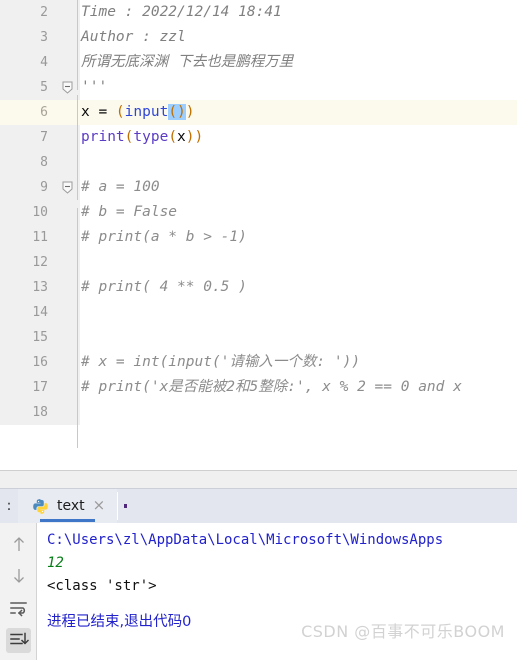  Describe the element at coordinates (77, 328) in the screenshot. I see `fold-guide-comments` at that location.